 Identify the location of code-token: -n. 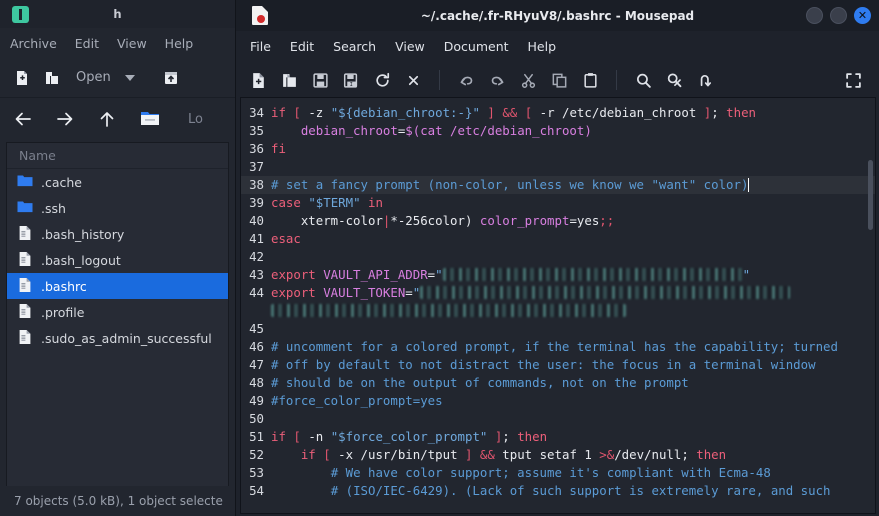
(315, 436).